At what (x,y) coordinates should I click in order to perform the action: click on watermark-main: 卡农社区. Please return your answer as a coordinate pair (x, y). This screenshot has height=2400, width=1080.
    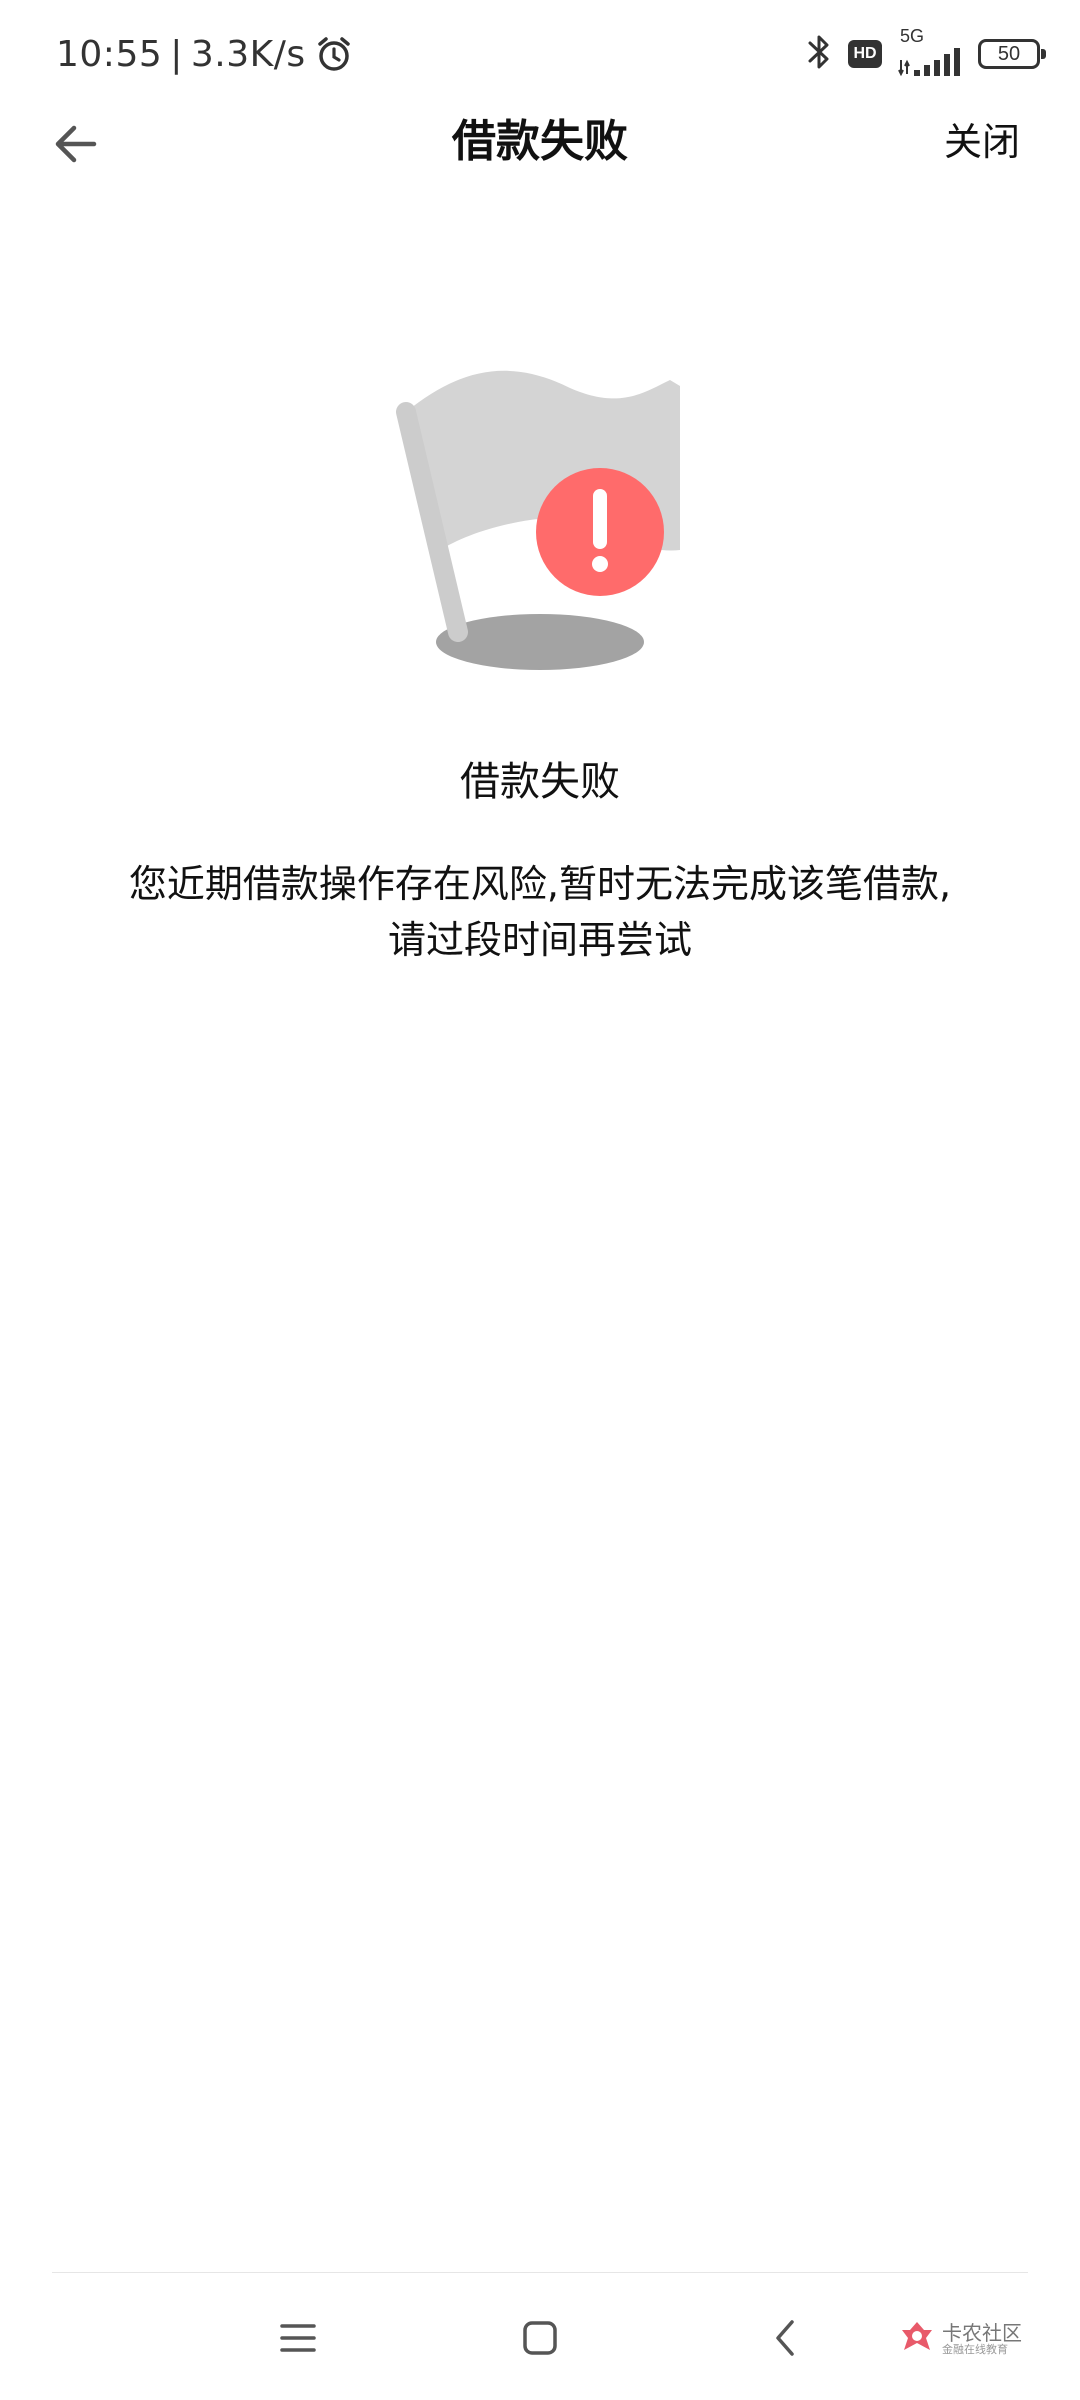
    Looking at the image, I should click on (982, 2332).